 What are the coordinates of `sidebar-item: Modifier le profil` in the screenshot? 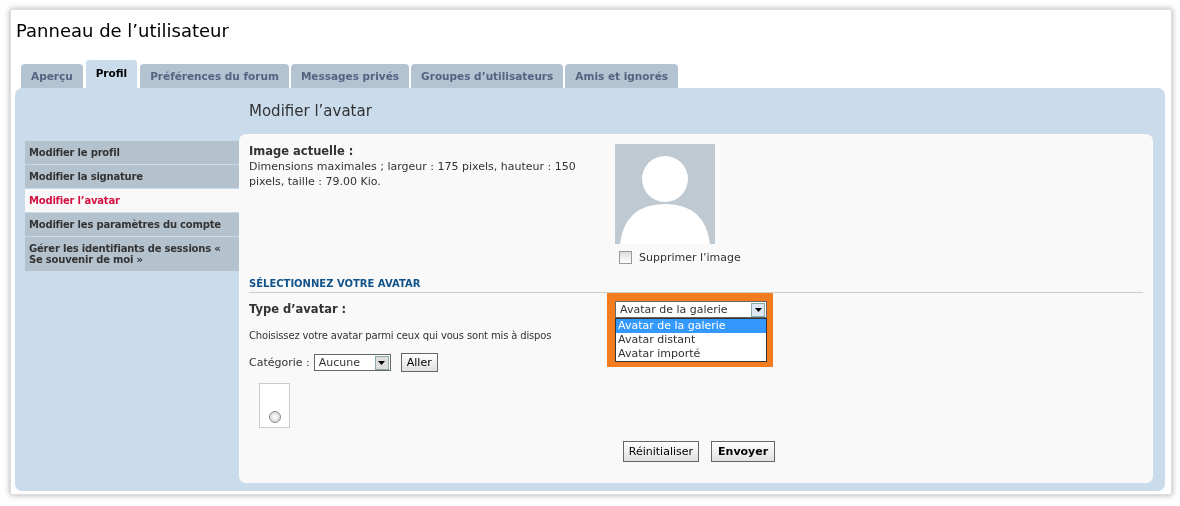 It's located at (132, 152).